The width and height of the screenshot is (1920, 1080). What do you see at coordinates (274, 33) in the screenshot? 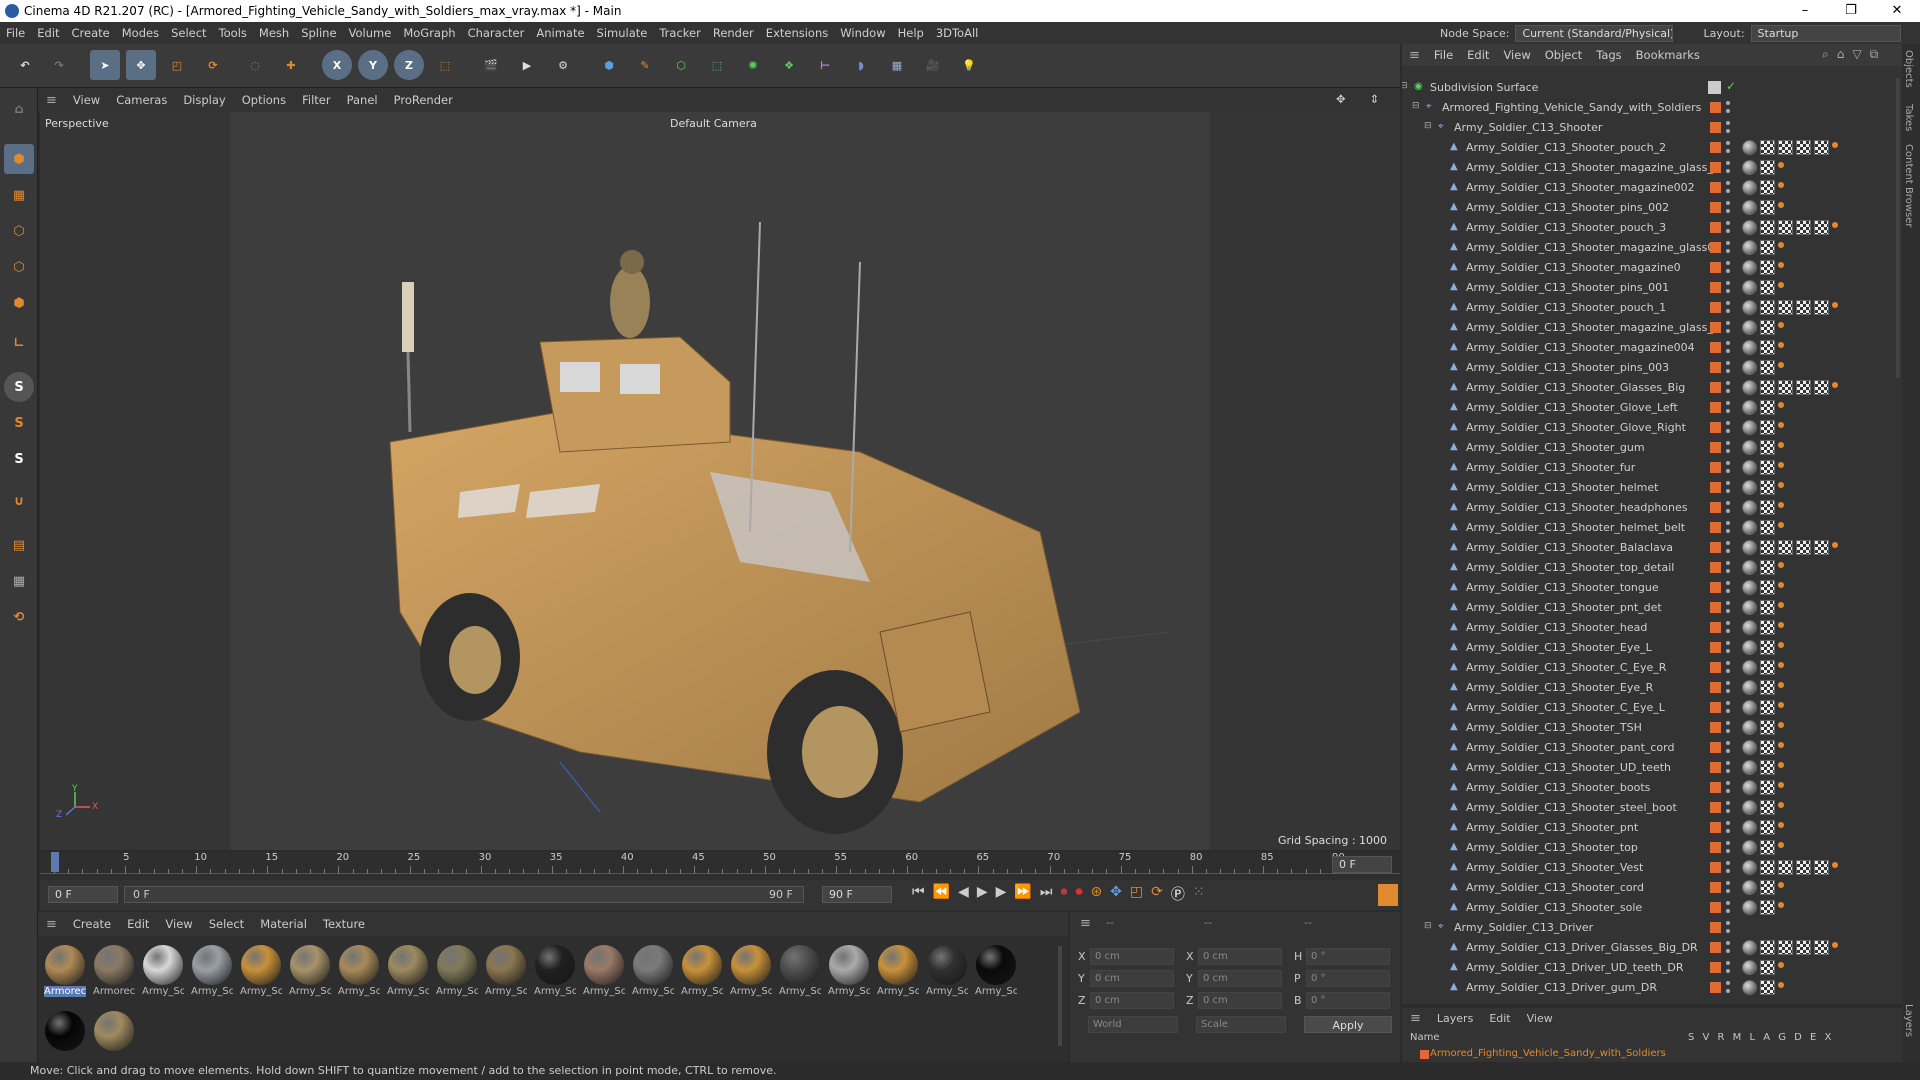
I see `menu-mesh: Mesh` at bounding box center [274, 33].